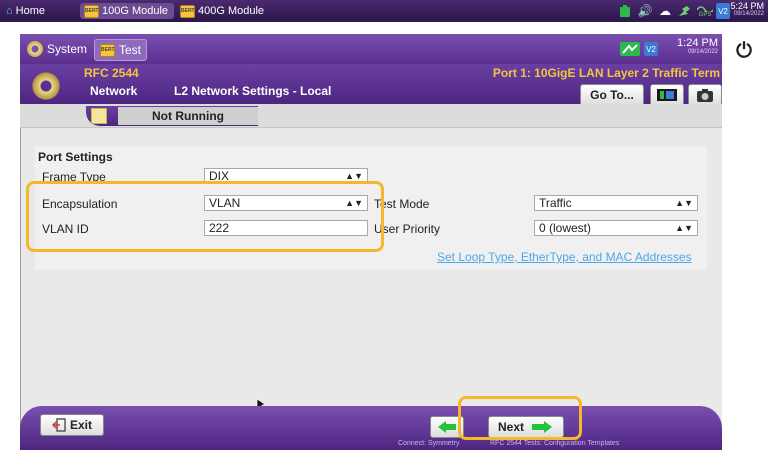  What do you see at coordinates (371, 49) in the screenshot?
I see `app-tab-header: System BERT Test V2 1:24 PM 09/14/2022` at bounding box center [371, 49].